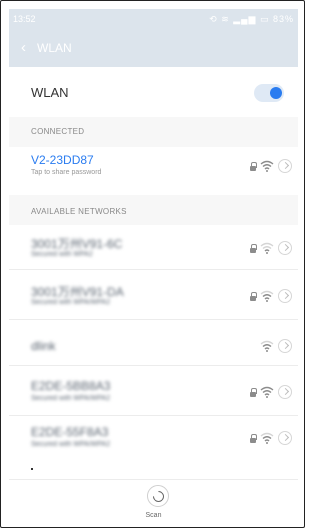 The width and height of the screenshot is (320, 528). What do you see at coordinates (58, 131) in the screenshot?
I see `connected-section-label: CONNECTED` at bounding box center [58, 131].